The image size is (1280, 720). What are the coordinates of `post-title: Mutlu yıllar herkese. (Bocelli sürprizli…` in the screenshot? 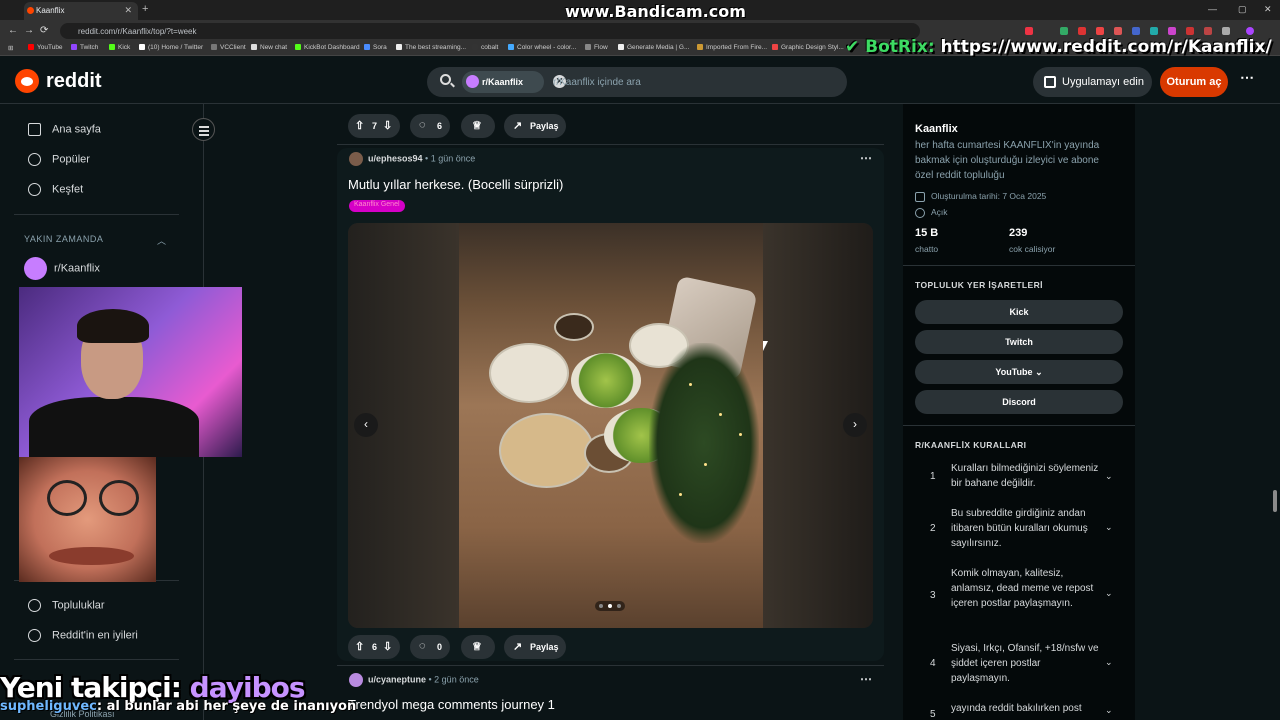 It's located at (455, 184).